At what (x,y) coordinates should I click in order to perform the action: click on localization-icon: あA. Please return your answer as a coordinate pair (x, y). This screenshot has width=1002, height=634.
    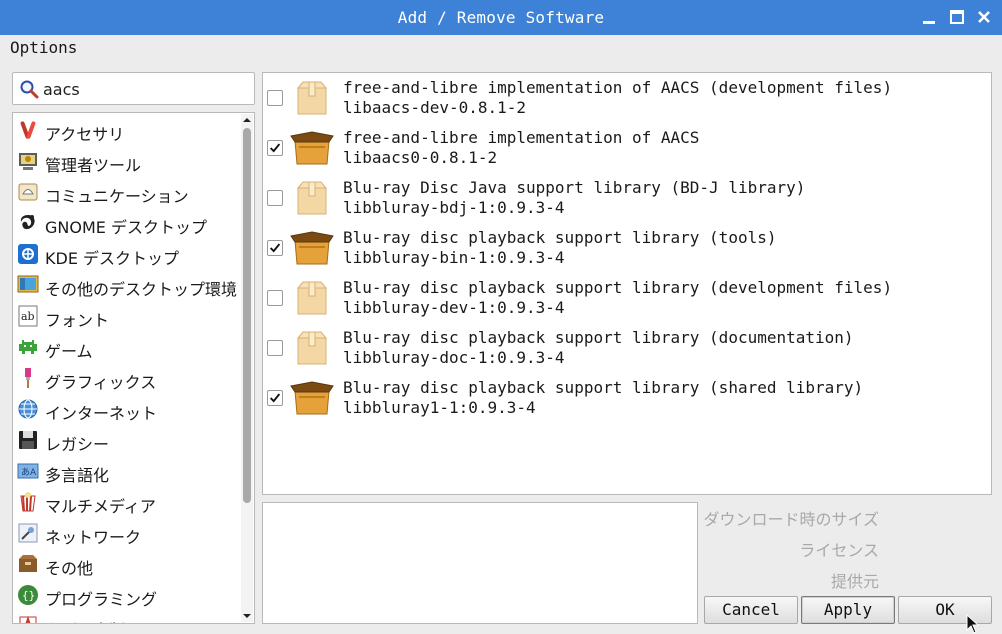
    Looking at the image, I should click on (28, 471).